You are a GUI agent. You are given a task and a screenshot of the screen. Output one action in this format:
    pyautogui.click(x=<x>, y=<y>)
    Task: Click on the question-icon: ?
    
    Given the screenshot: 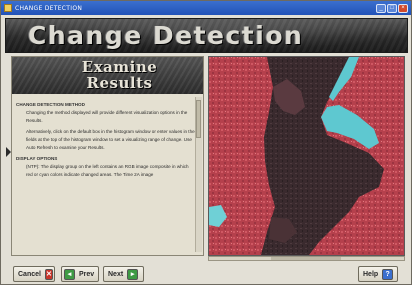 What is the action you would take?
    pyautogui.click(x=388, y=274)
    